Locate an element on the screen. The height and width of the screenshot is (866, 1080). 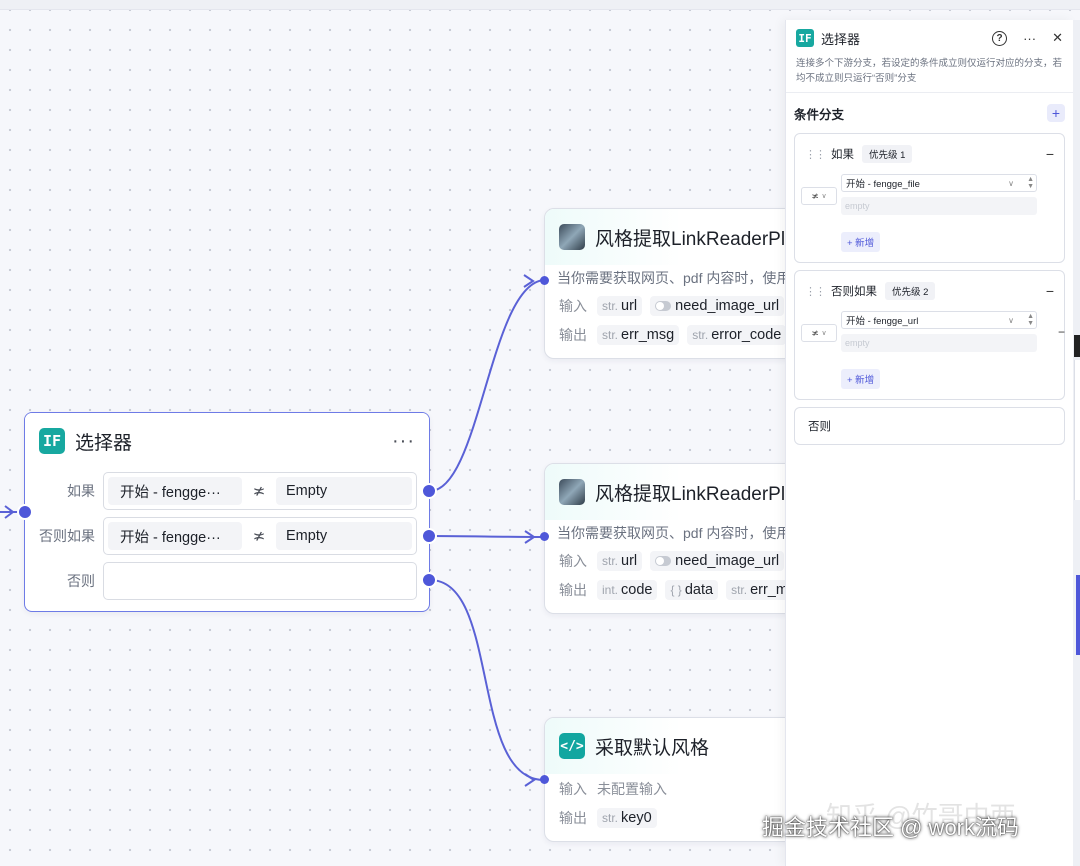
param-tag: str. url is located at coordinates (620, 305).